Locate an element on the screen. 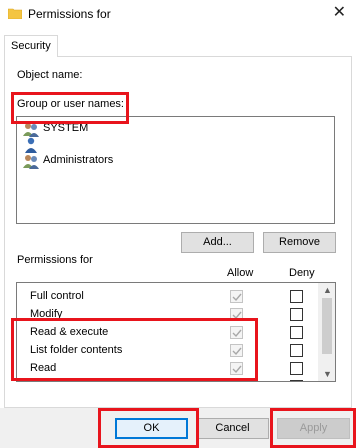 Image resolution: width=356 pixels, height=448 pixels. scroll-up-icon: ▲ is located at coordinates (327, 290).